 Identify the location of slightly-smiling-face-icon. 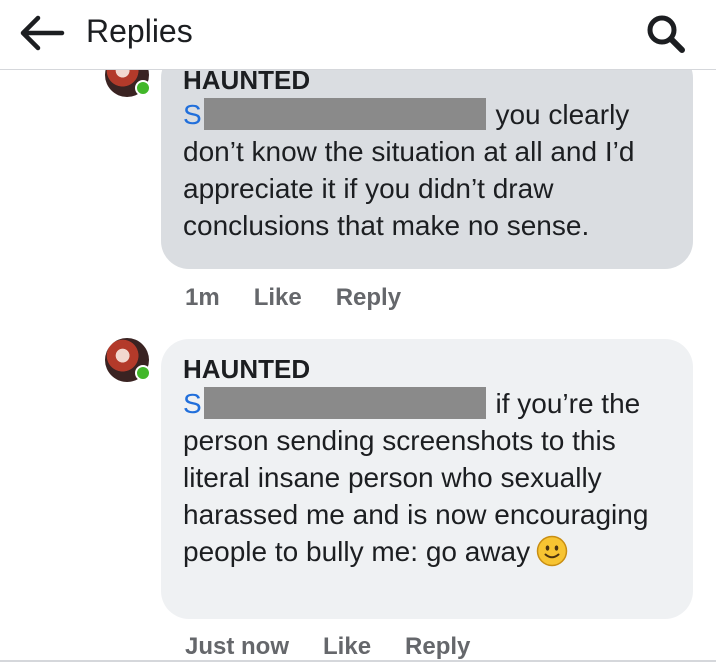
(552, 555).